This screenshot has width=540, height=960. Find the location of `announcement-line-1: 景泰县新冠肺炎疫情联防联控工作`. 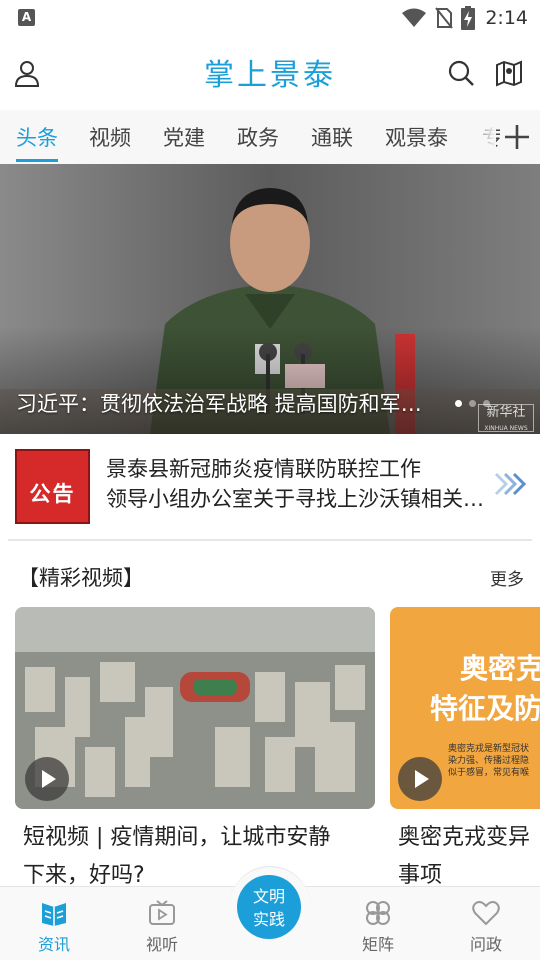

announcement-line-1: 景泰县新冠肺炎疫情联防联控工作 is located at coordinates (263, 469).